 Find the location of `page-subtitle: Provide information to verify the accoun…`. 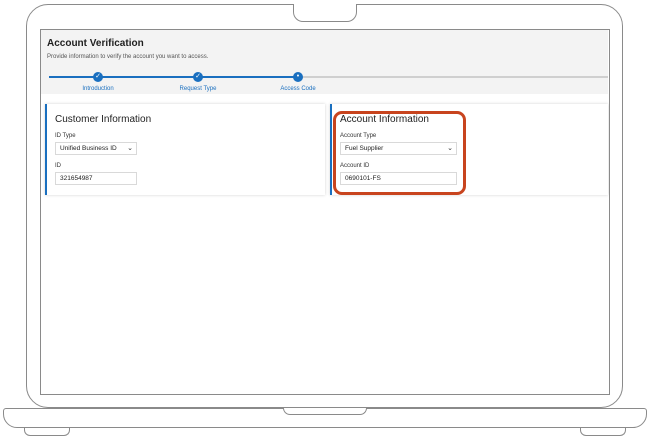

page-subtitle: Provide information to verify the accoun… is located at coordinates (128, 57).